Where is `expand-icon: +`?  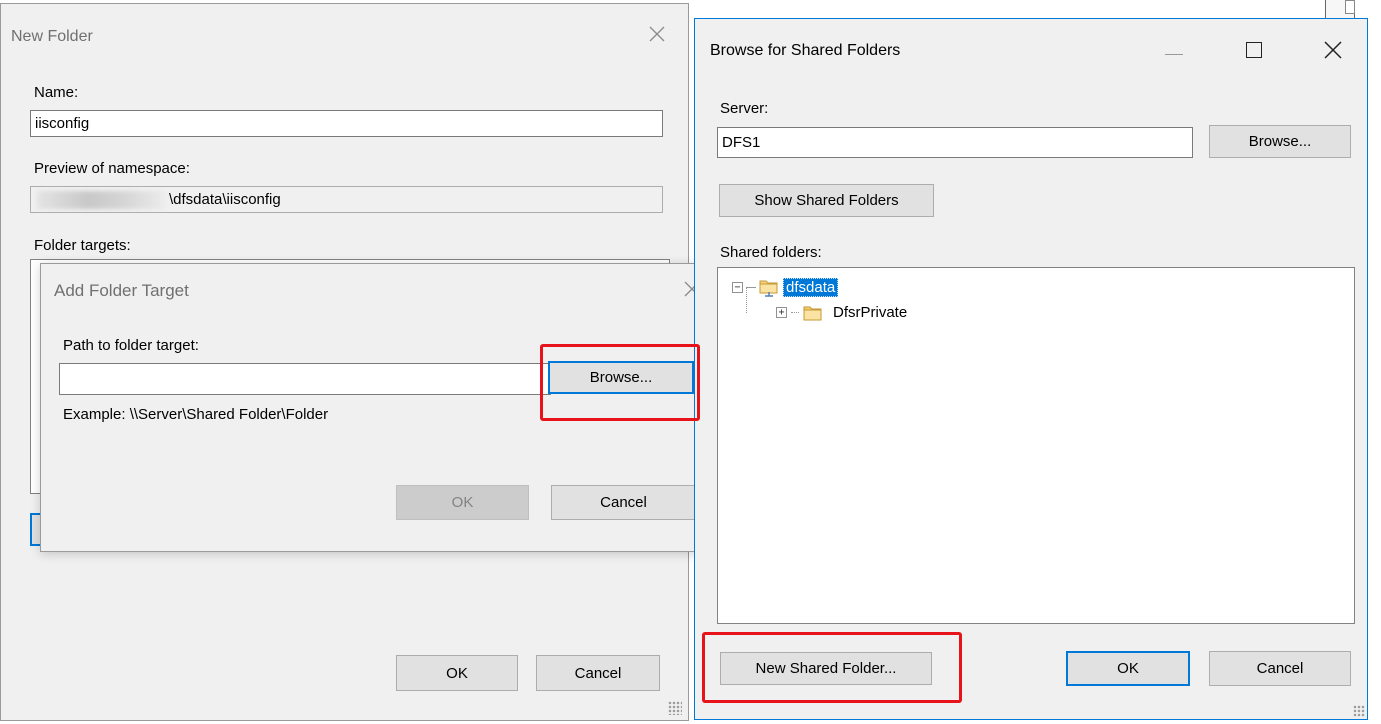
expand-icon: + is located at coordinates (781, 312).